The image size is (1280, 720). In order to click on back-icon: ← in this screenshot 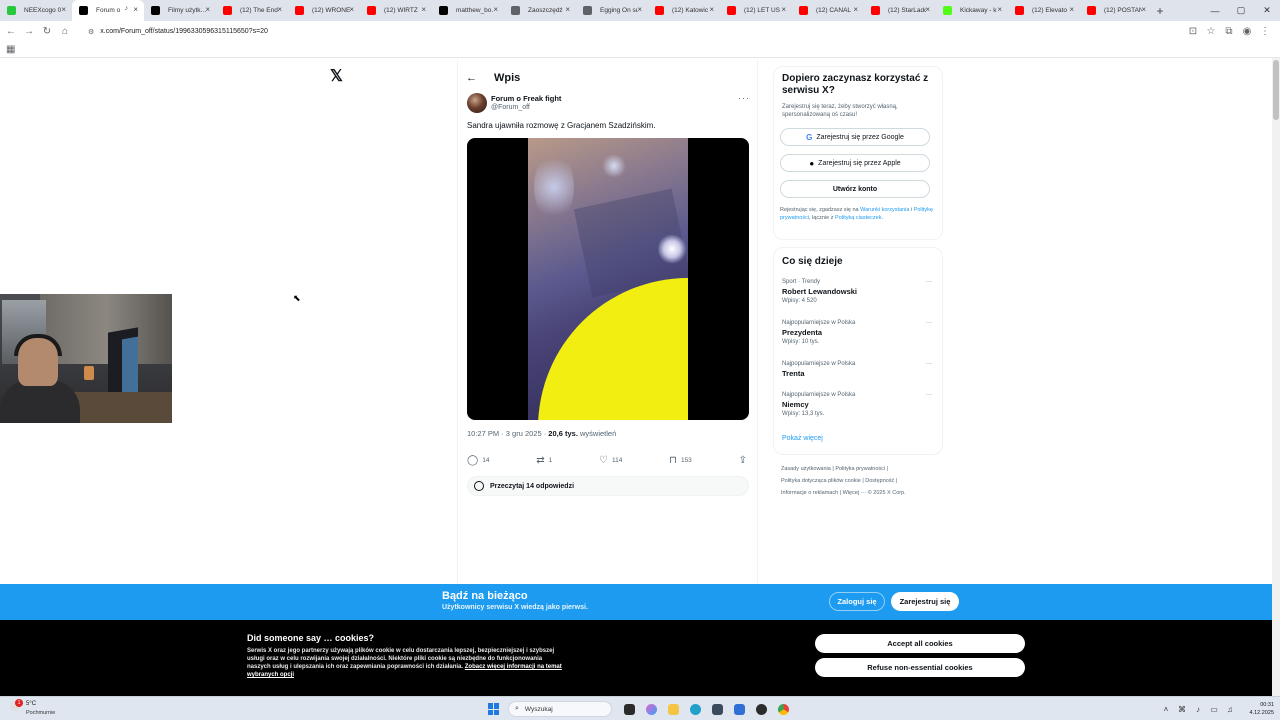, I will do `click(11, 31)`.